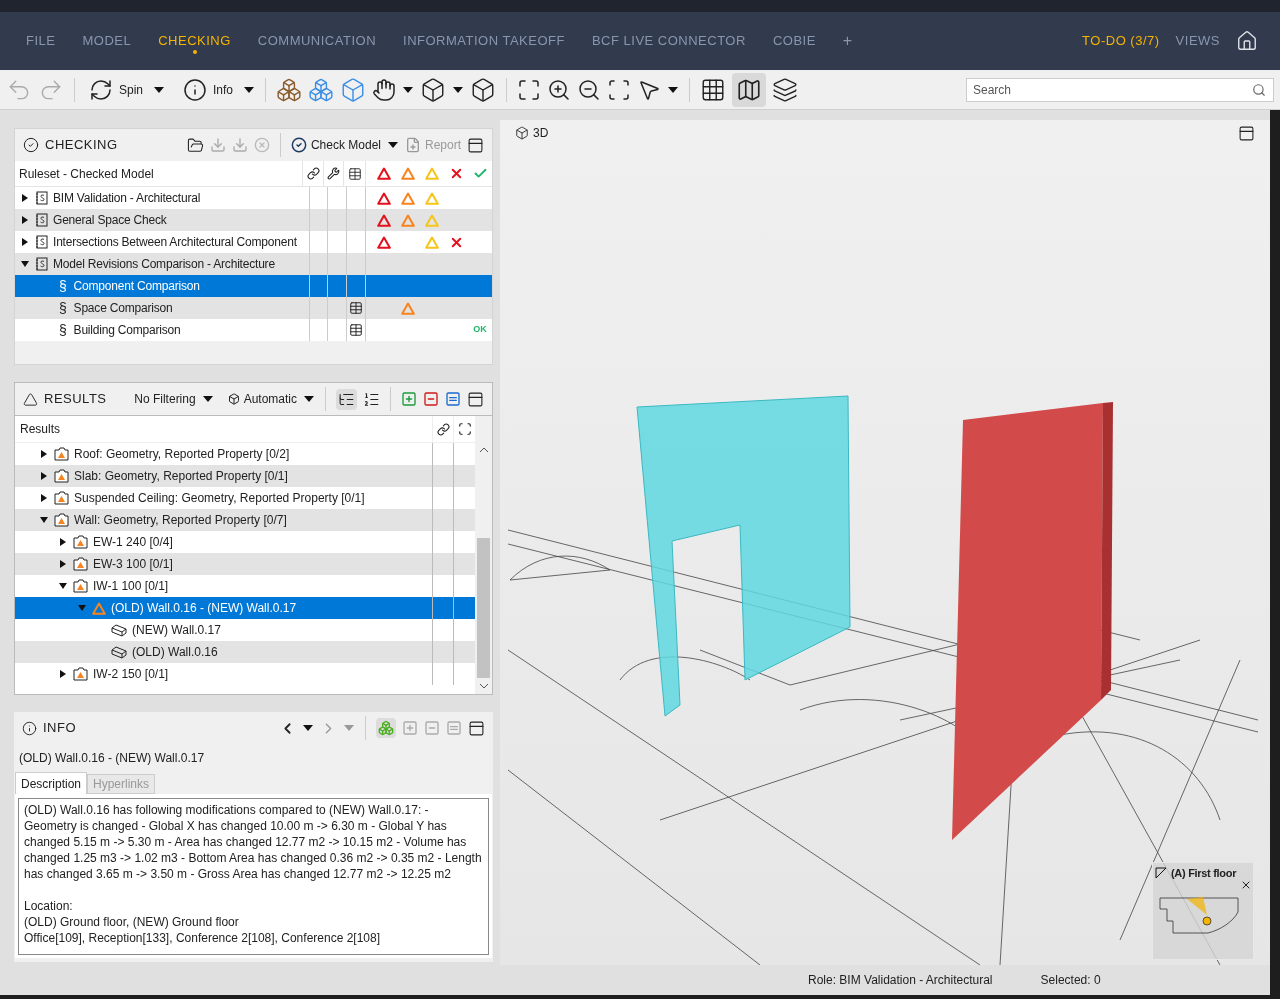  Describe the element at coordinates (408, 173) in the screenshot. I see `major-warning-icon` at that location.